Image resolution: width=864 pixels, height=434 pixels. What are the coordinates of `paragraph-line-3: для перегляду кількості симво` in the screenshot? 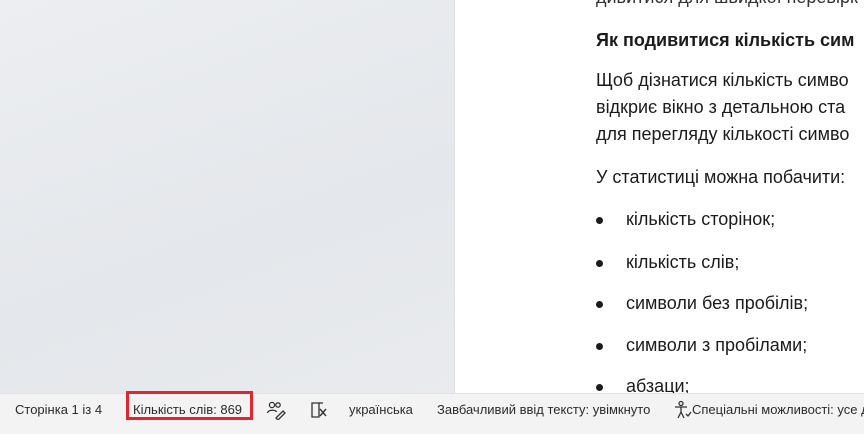 It's located at (723, 134).